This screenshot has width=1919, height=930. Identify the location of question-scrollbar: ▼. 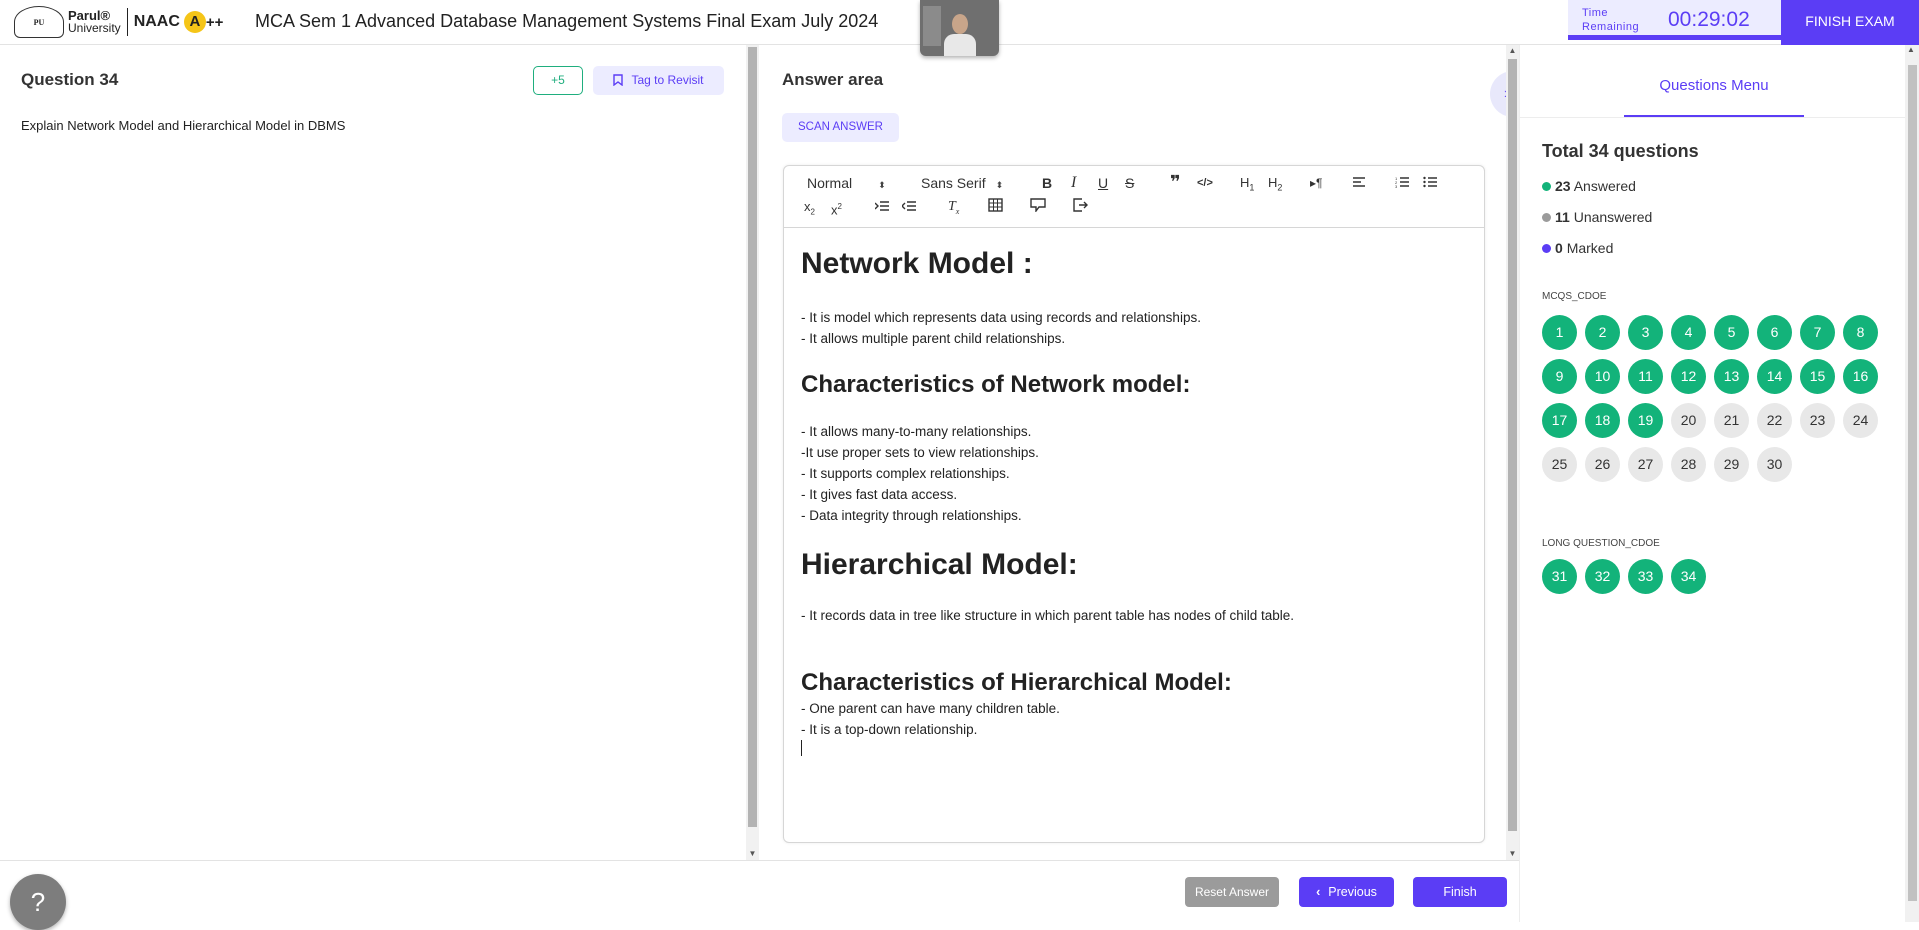
(752, 452).